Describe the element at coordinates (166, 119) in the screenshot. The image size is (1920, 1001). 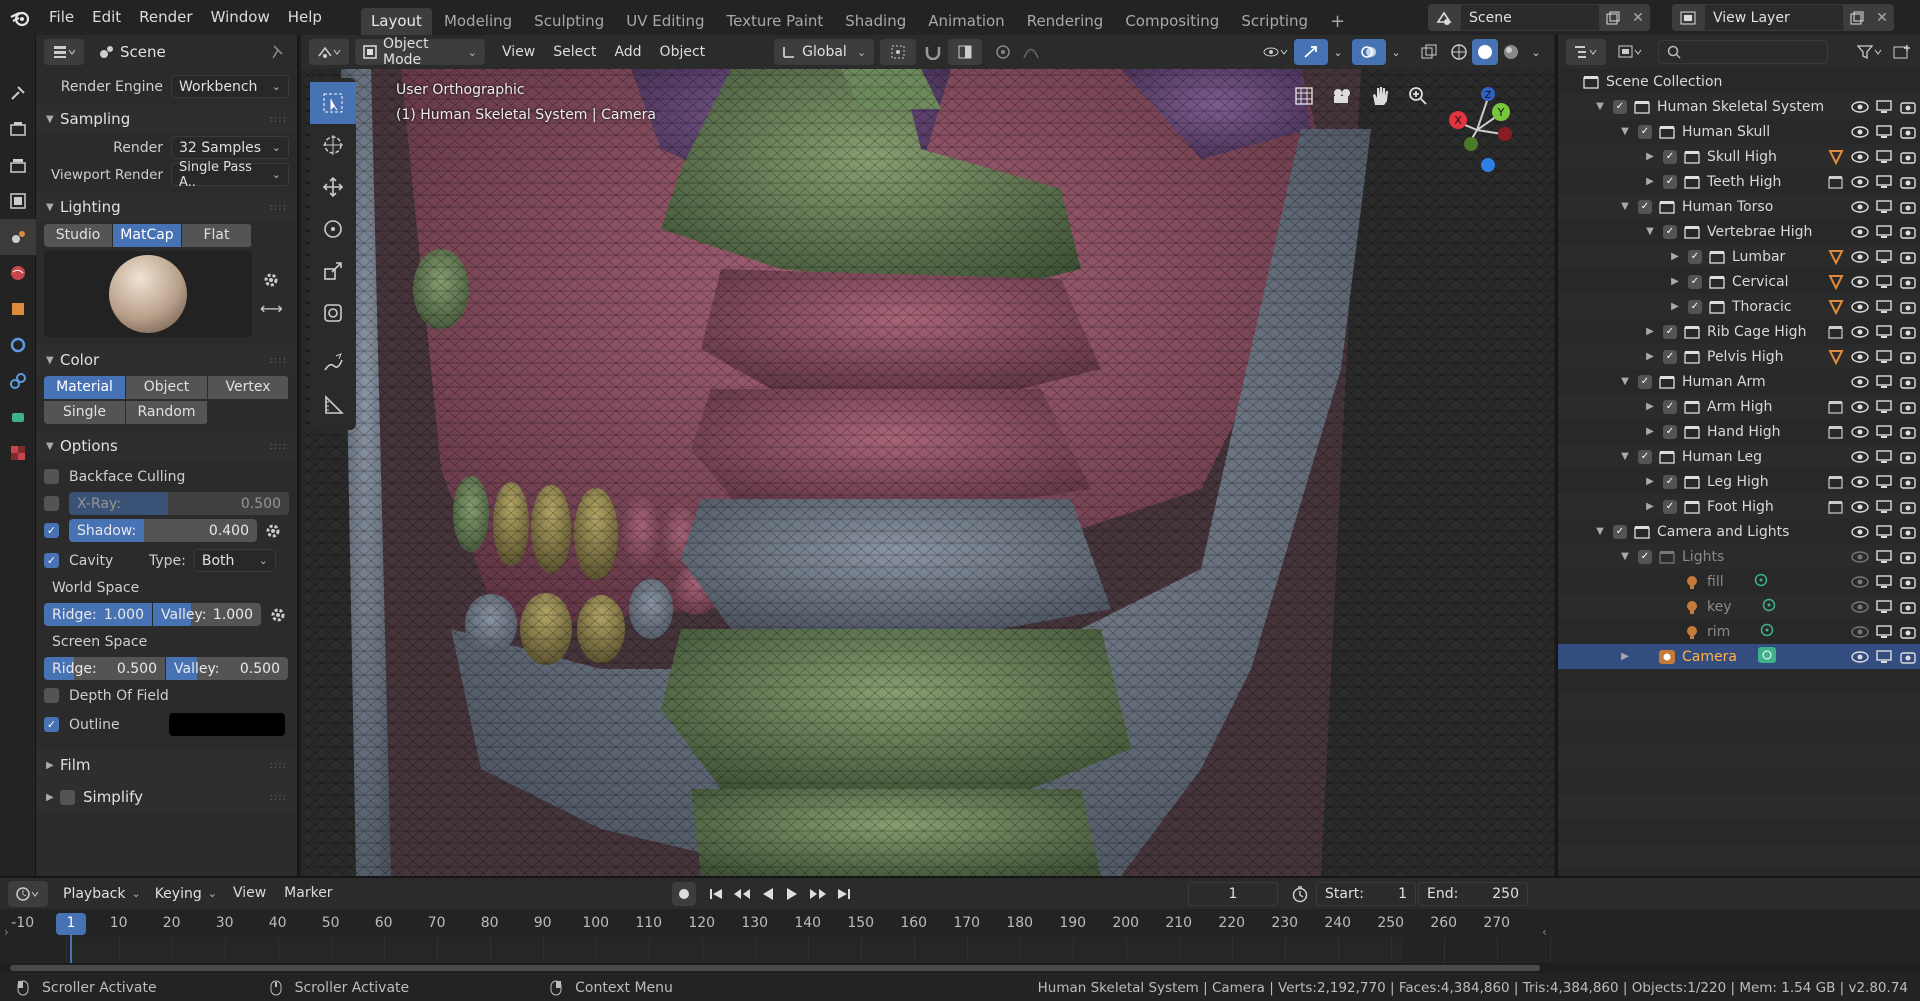
I see `sampling-panel-header: ▼ Sampling::::` at that location.